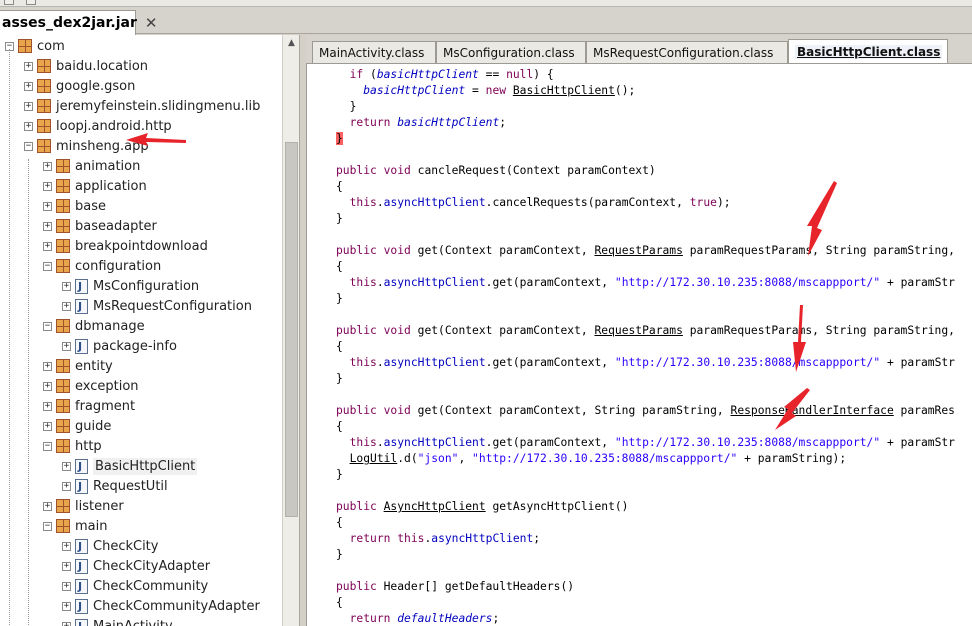 This screenshot has width=972, height=626. I want to click on tree-item: − main, so click(75, 526).